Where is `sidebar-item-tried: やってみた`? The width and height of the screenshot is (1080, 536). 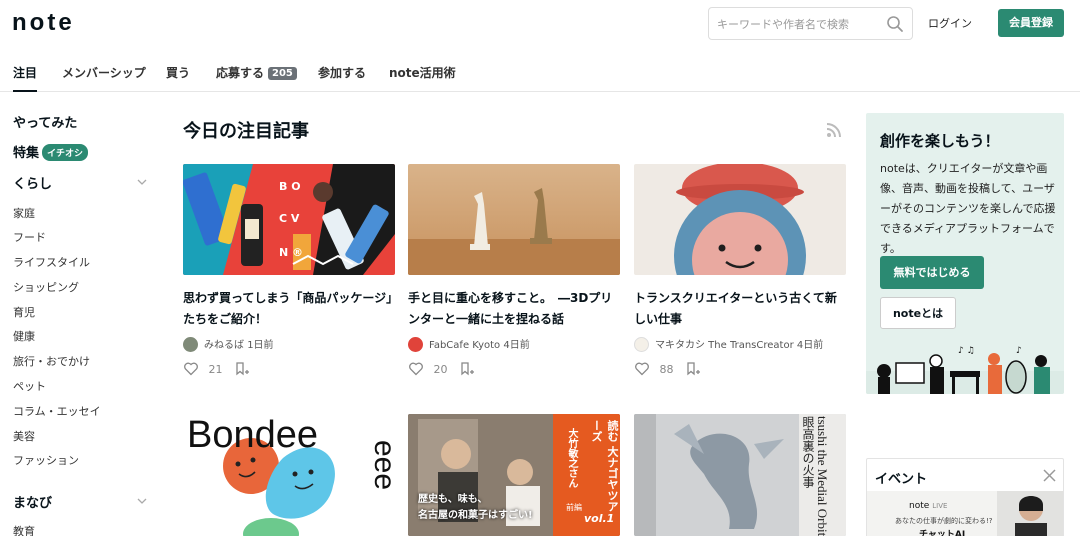 sidebar-item-tried: やってみた is located at coordinates (45, 121).